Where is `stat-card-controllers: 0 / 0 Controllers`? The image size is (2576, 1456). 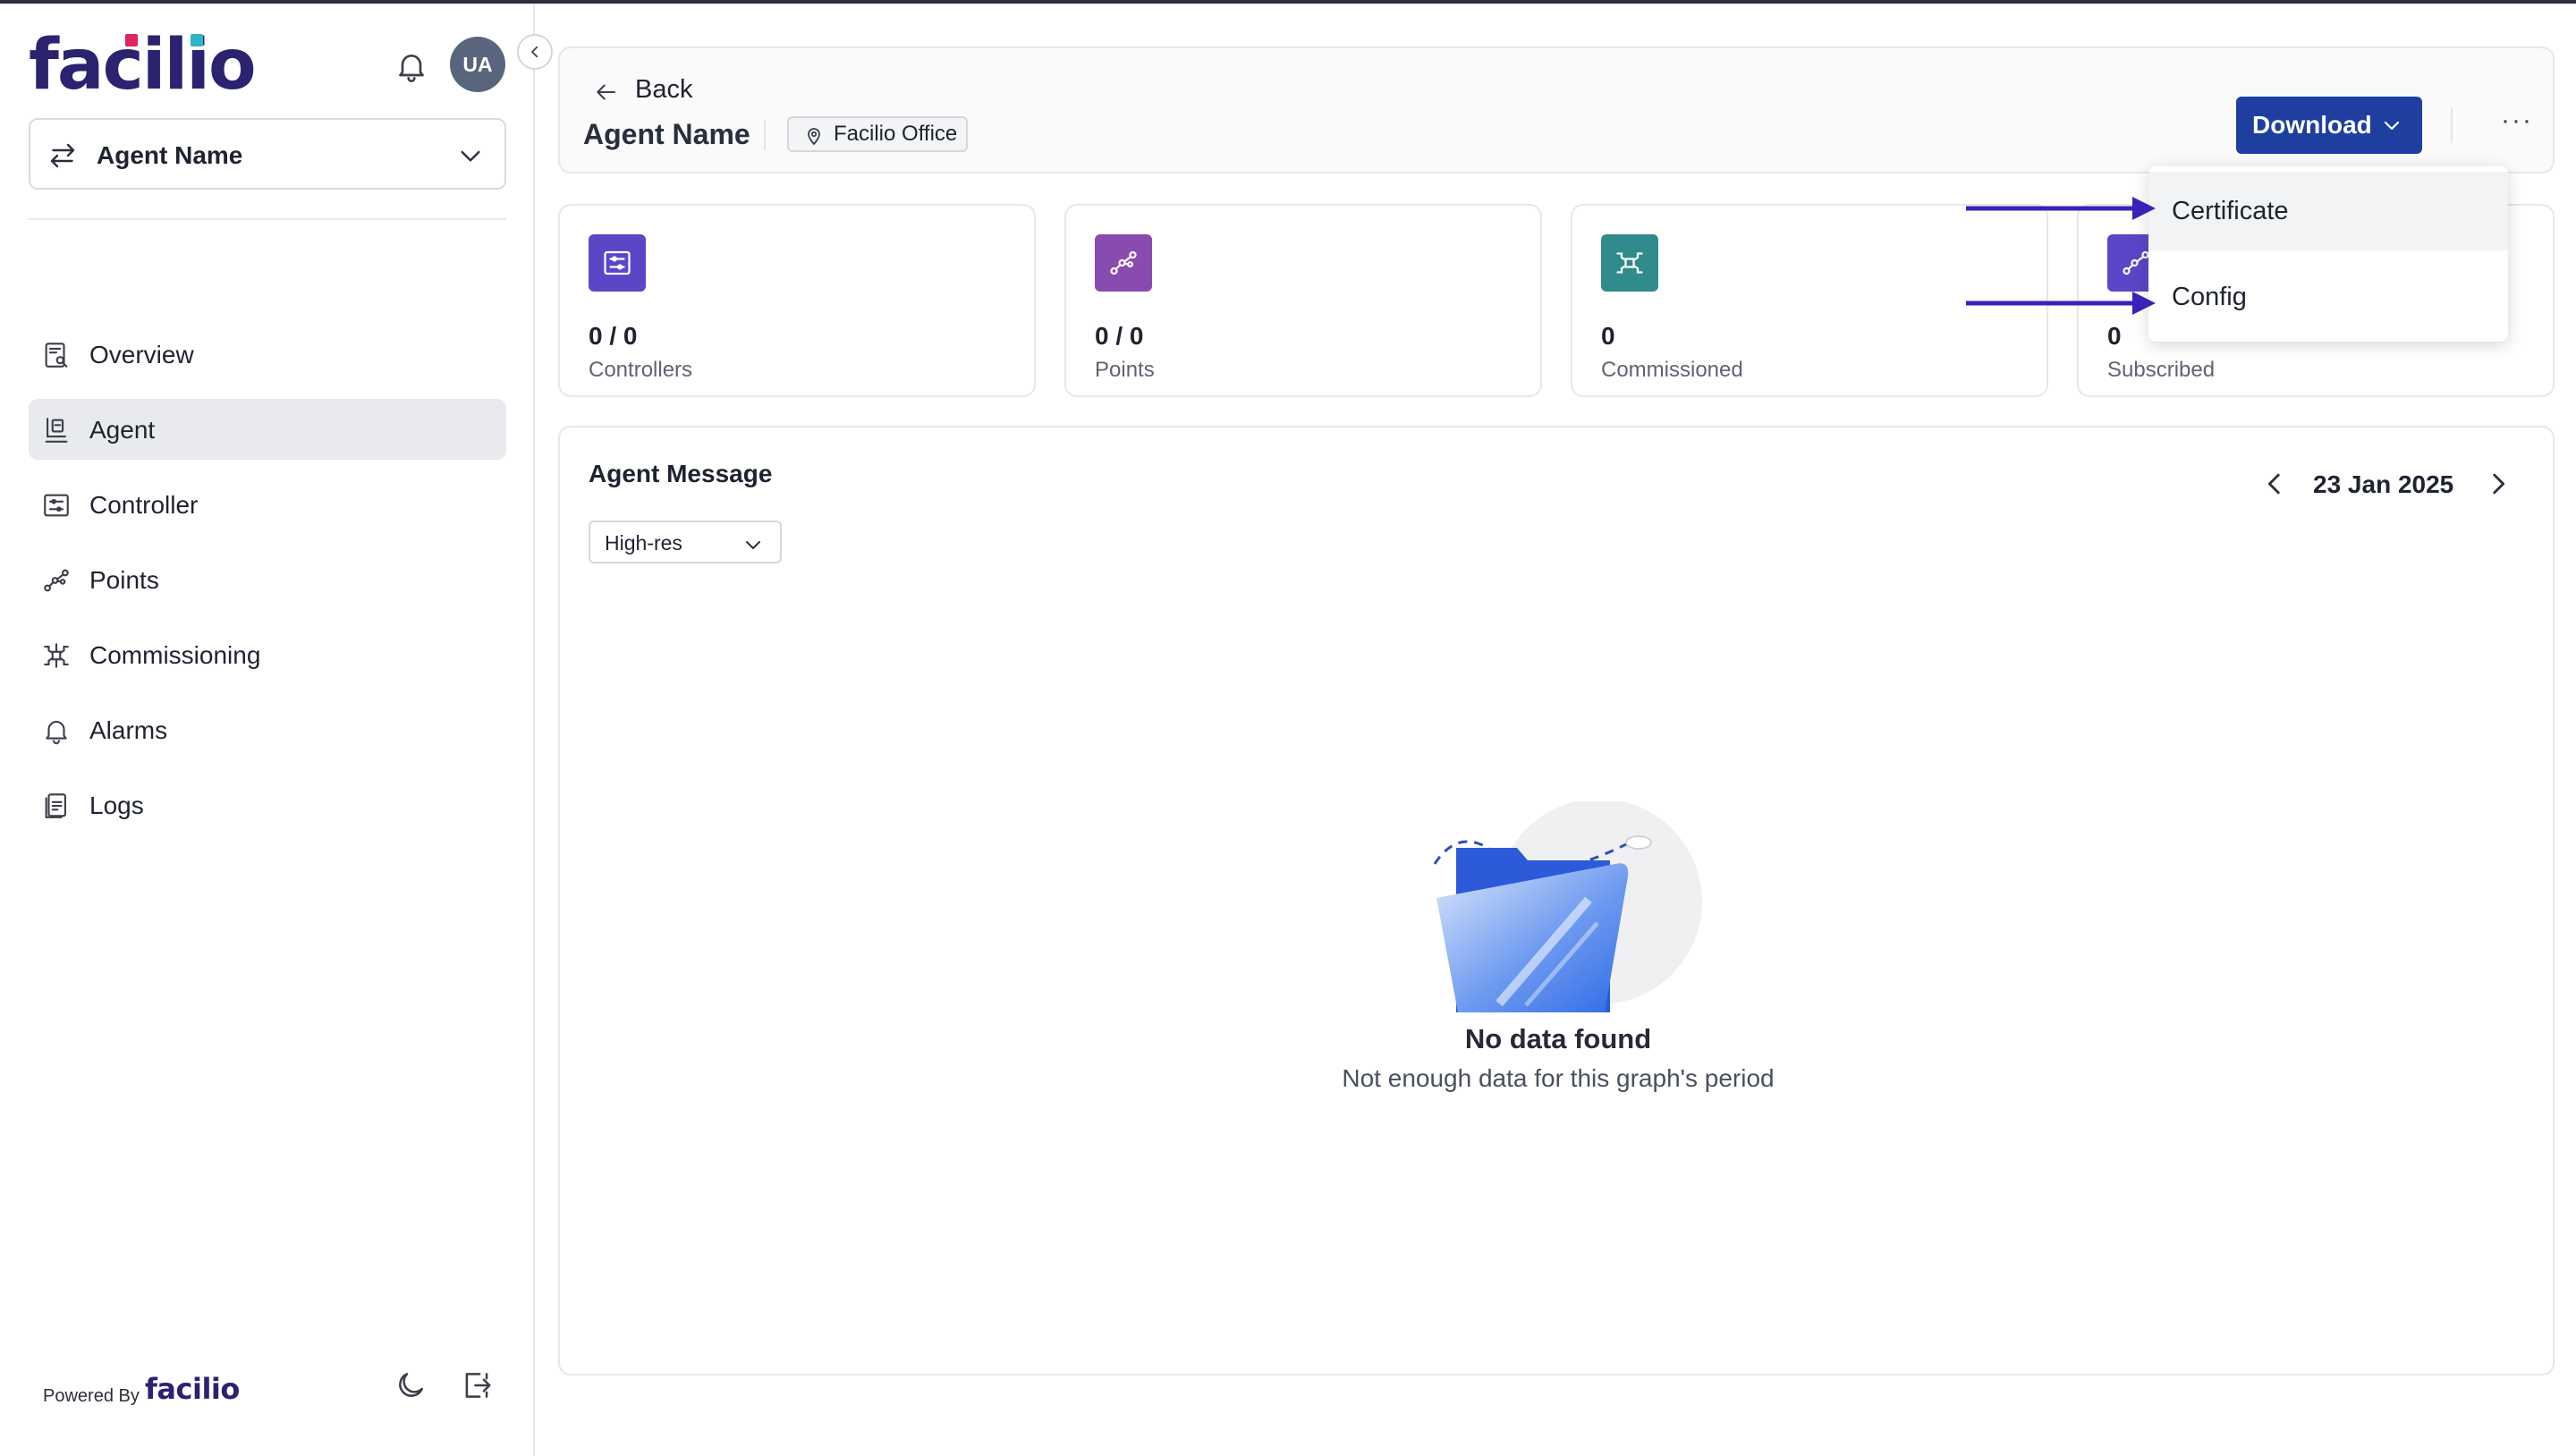
stat-card-controllers: 0 / 0 Controllers is located at coordinates (797, 300).